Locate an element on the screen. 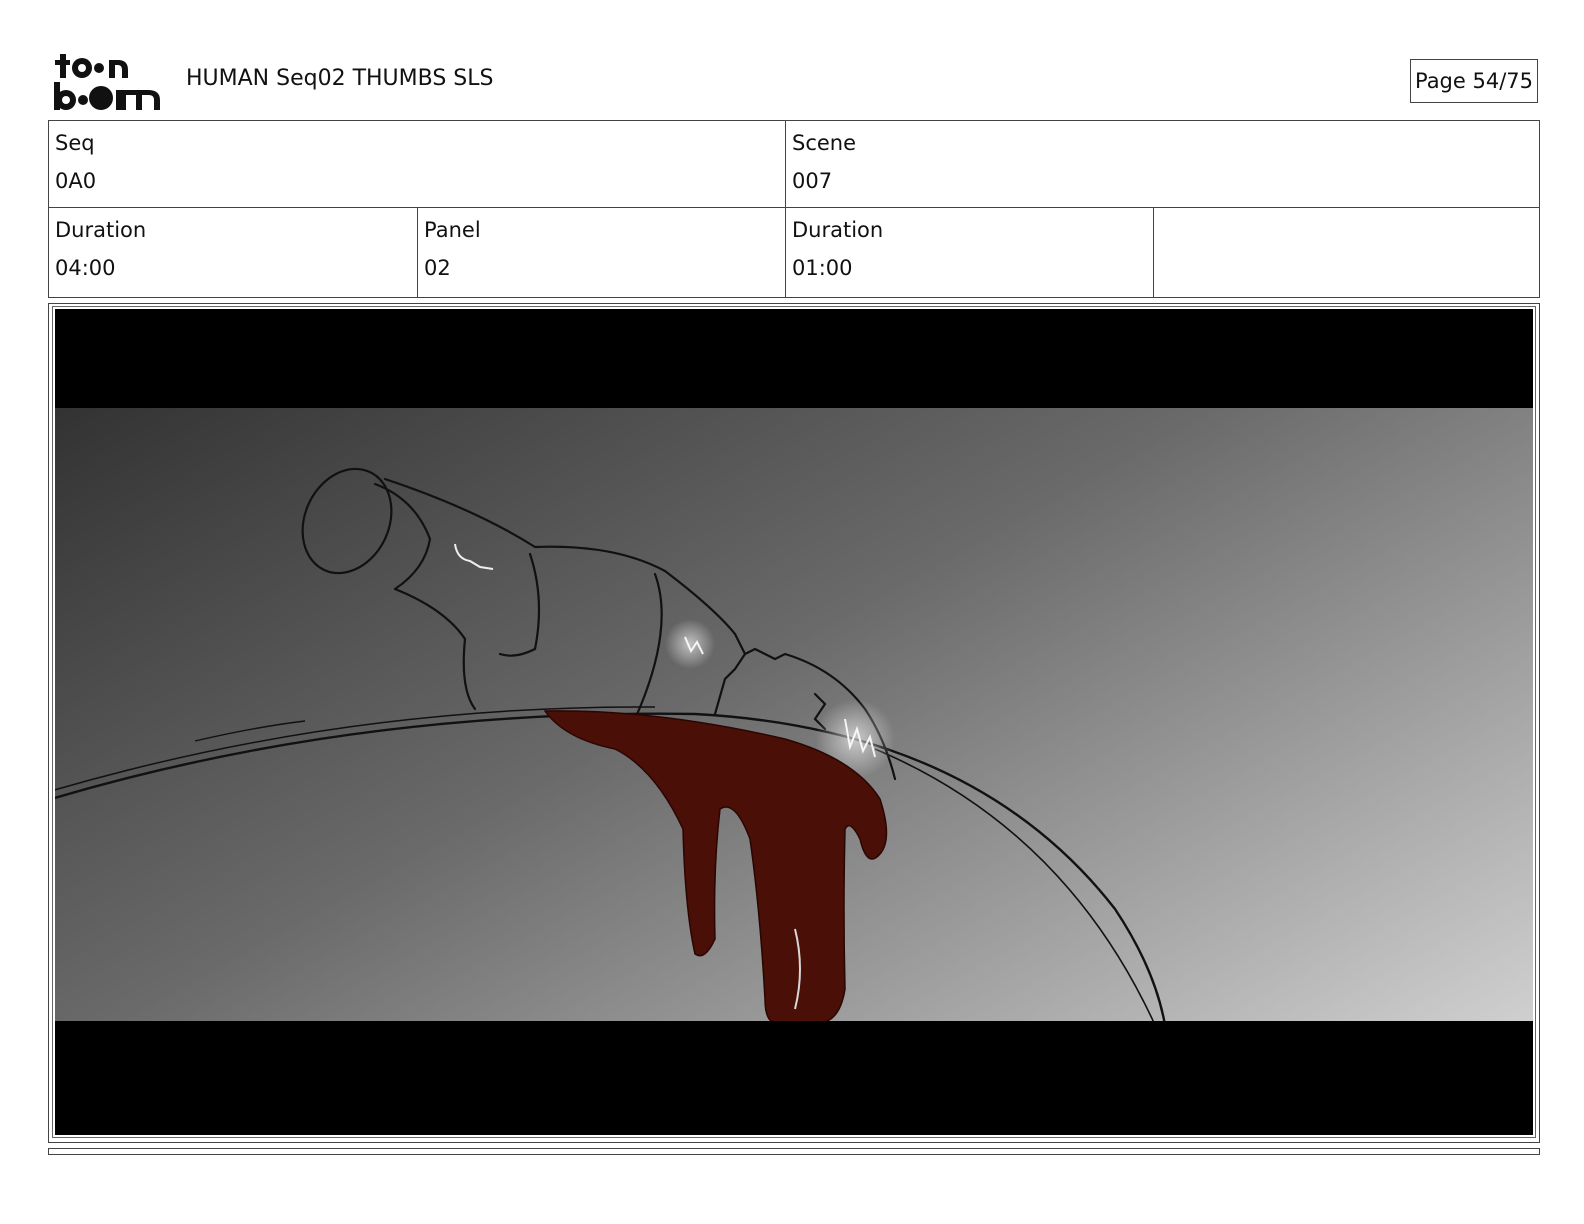  scene-label: Scene is located at coordinates (824, 143).